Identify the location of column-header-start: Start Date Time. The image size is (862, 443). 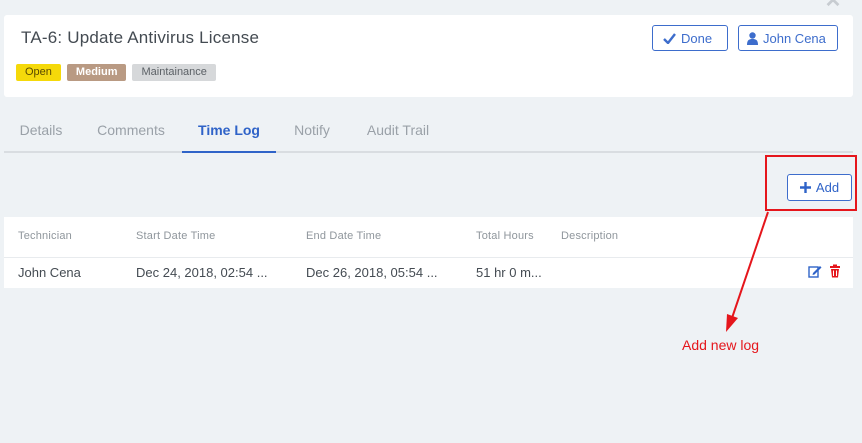
(176, 236).